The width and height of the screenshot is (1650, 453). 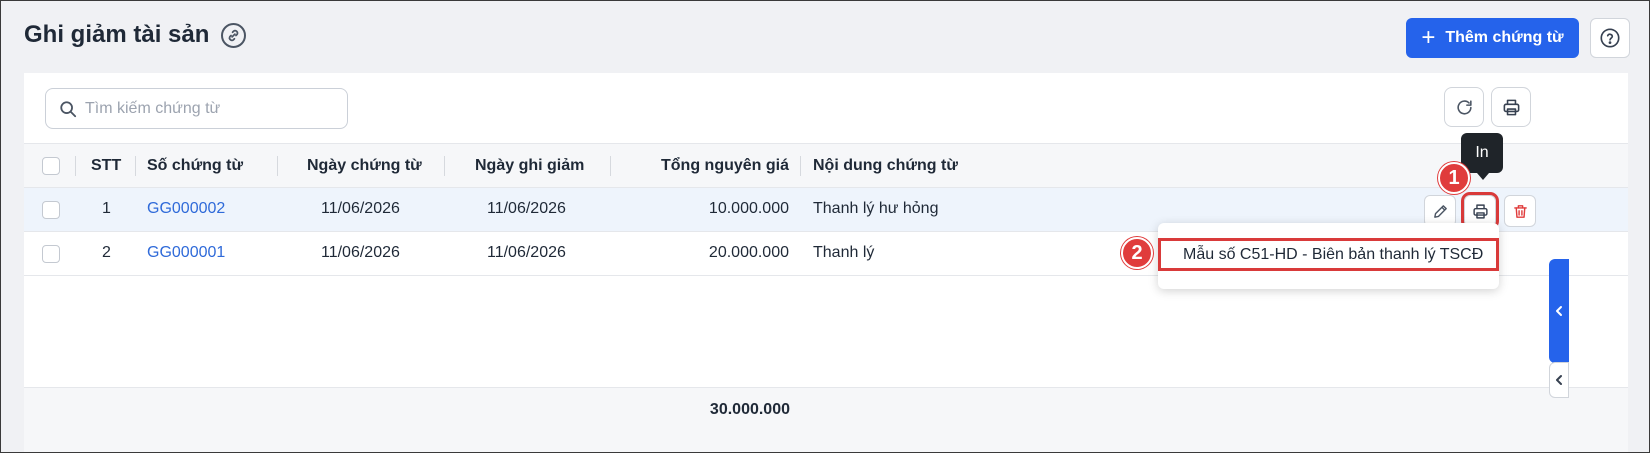 I want to click on row-total-cost: 10.000.000, so click(x=748, y=208).